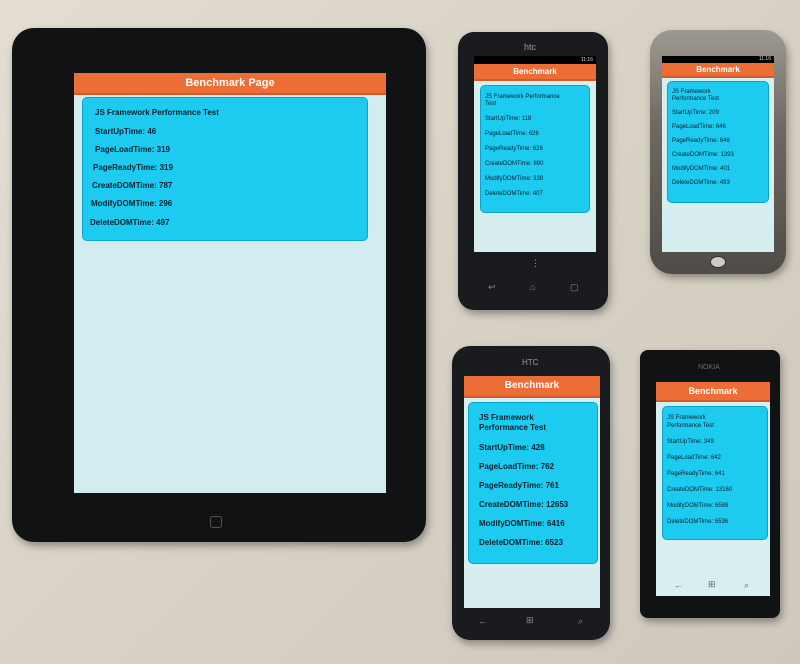  I want to click on metric-row: PageReadyTime: 626, so click(514, 149).